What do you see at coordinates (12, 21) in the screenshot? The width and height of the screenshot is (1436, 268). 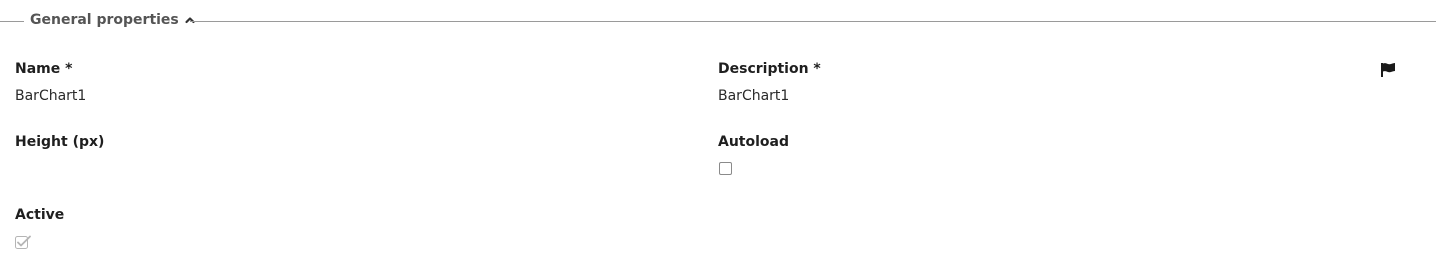 I see `divider-left` at bounding box center [12, 21].